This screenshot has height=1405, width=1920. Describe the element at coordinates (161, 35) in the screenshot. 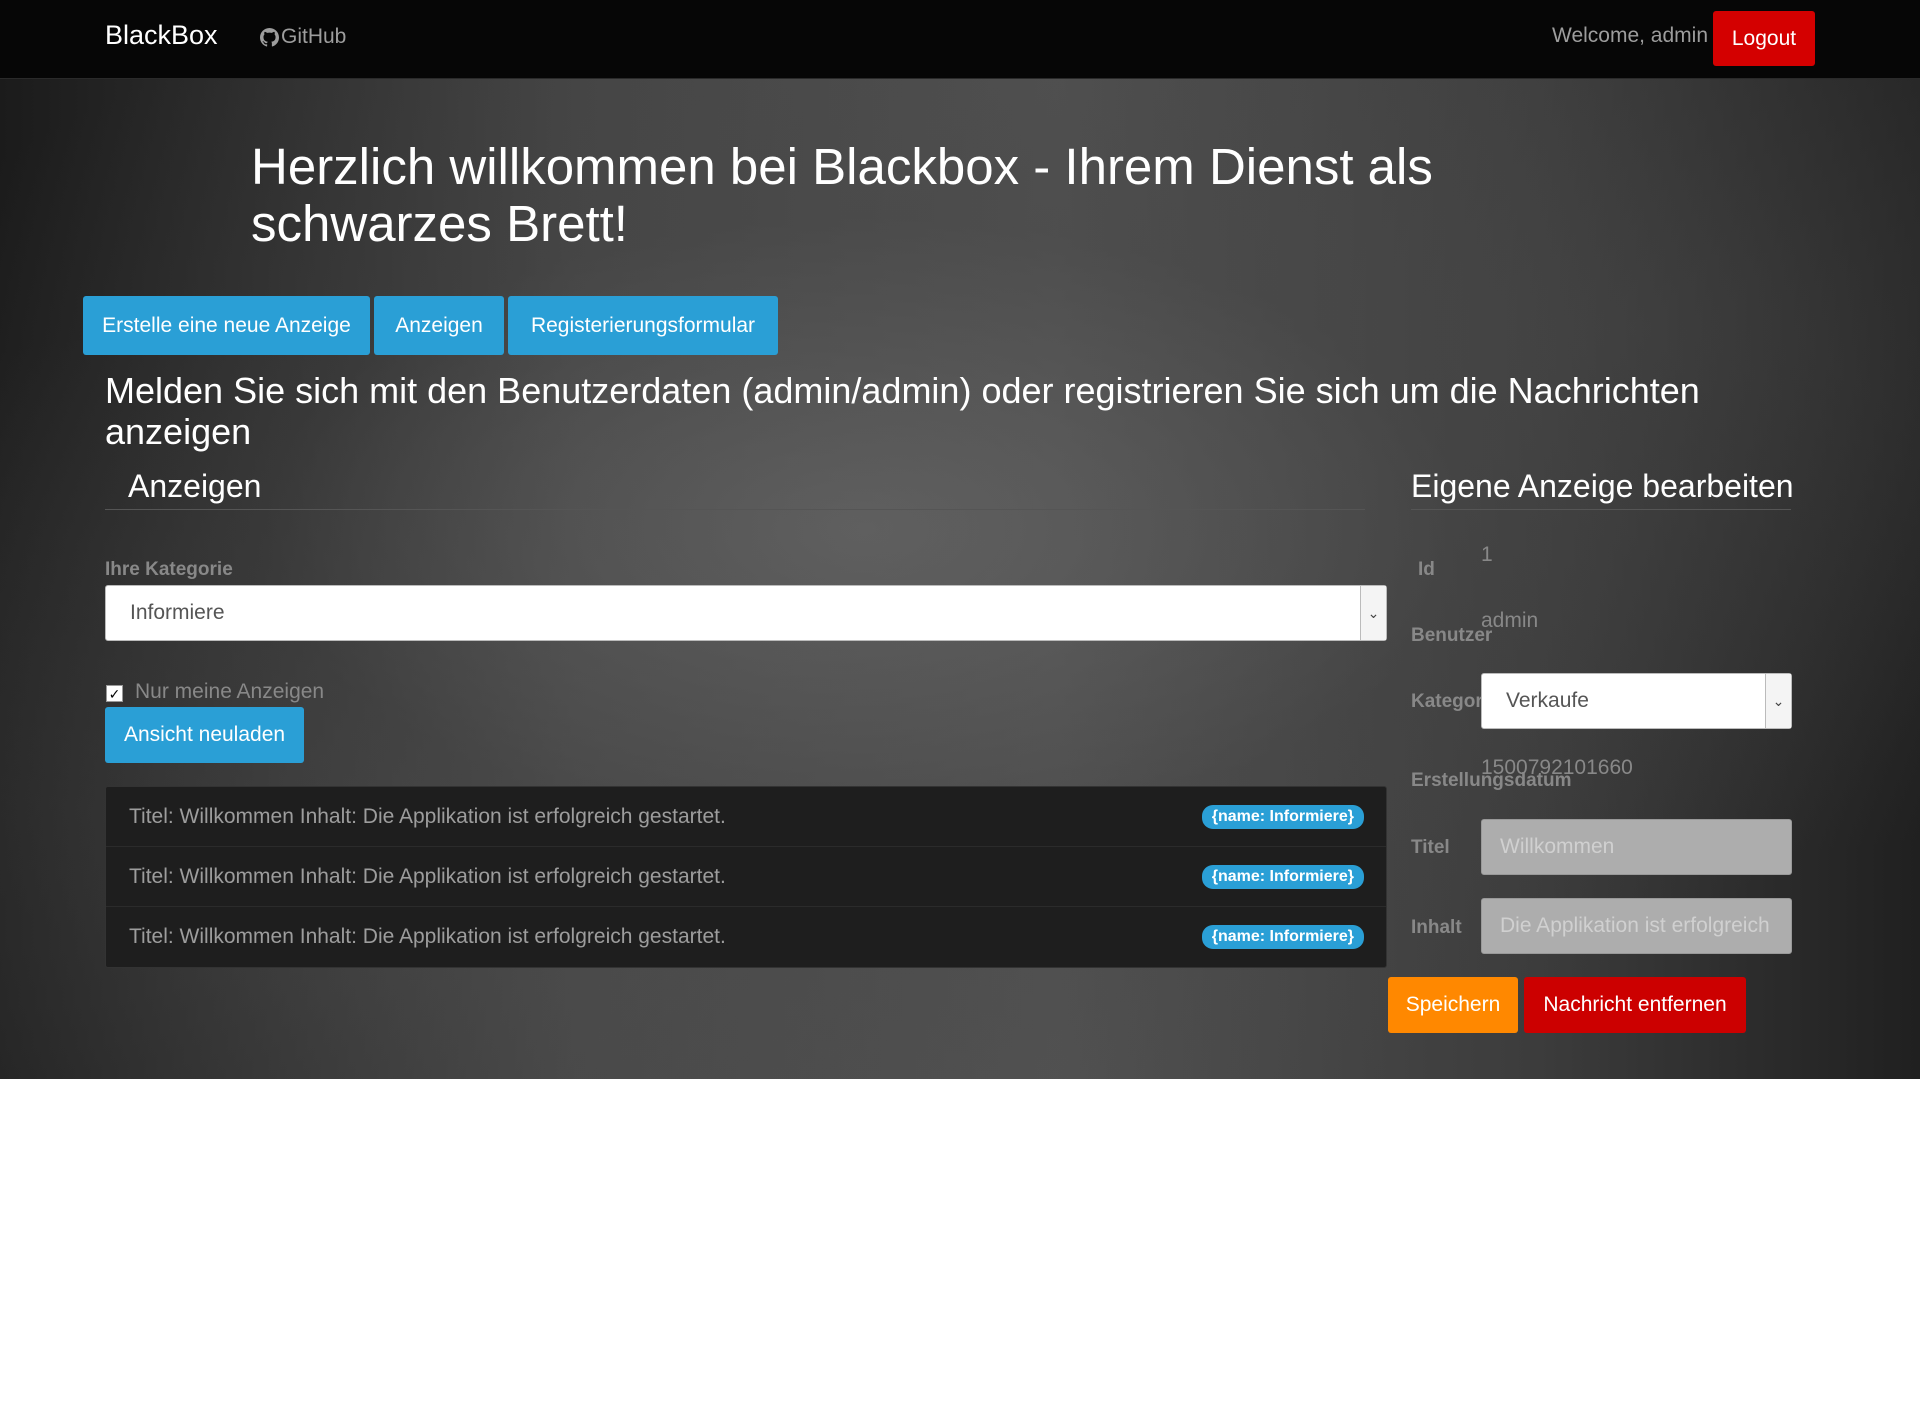

I see `brand-link: BlackBox` at that location.